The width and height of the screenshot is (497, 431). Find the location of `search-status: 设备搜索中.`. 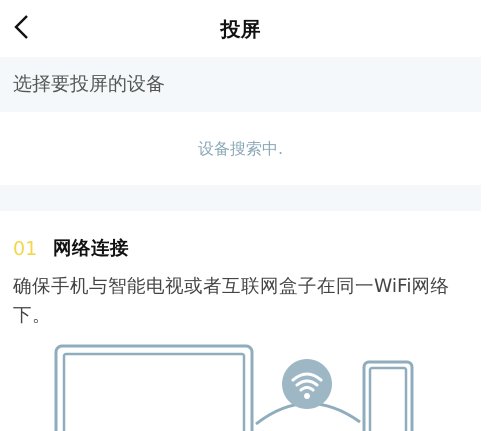

search-status: 设备搜索中. is located at coordinates (241, 149).